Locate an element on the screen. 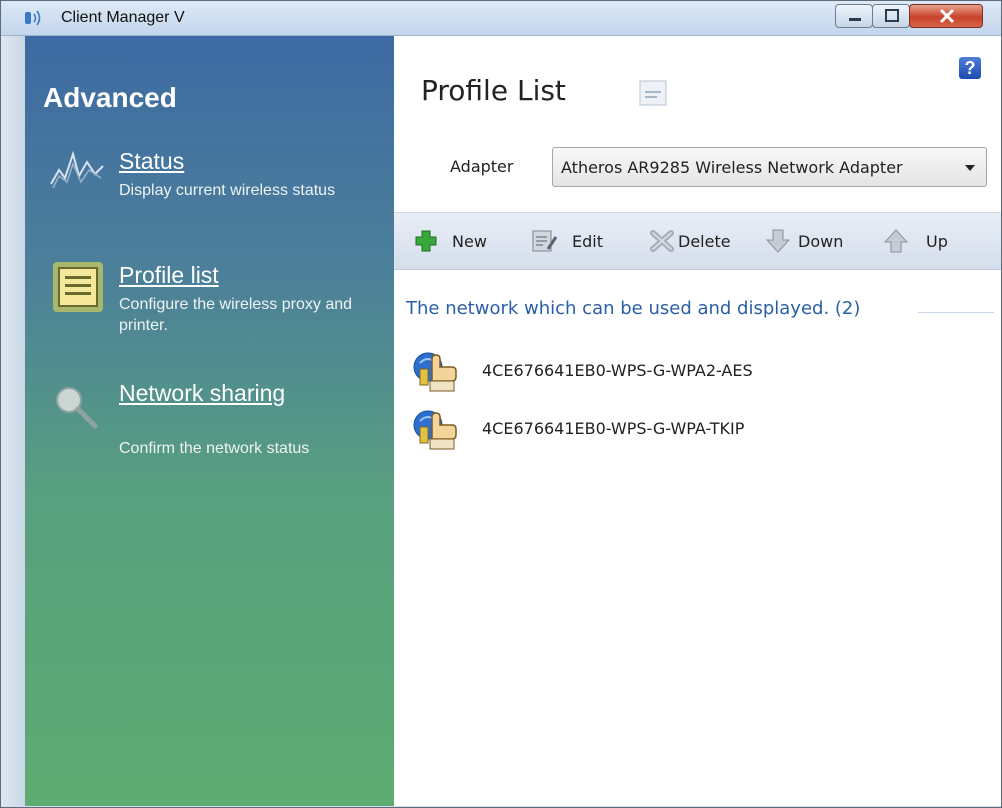 This screenshot has width=1002, height=808. adapter-label: Adapter is located at coordinates (482, 166).